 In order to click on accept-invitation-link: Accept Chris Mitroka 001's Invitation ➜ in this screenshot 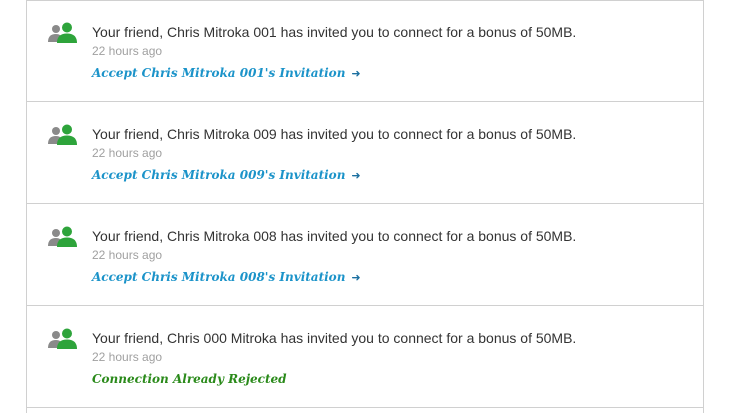, I will do `click(226, 73)`.